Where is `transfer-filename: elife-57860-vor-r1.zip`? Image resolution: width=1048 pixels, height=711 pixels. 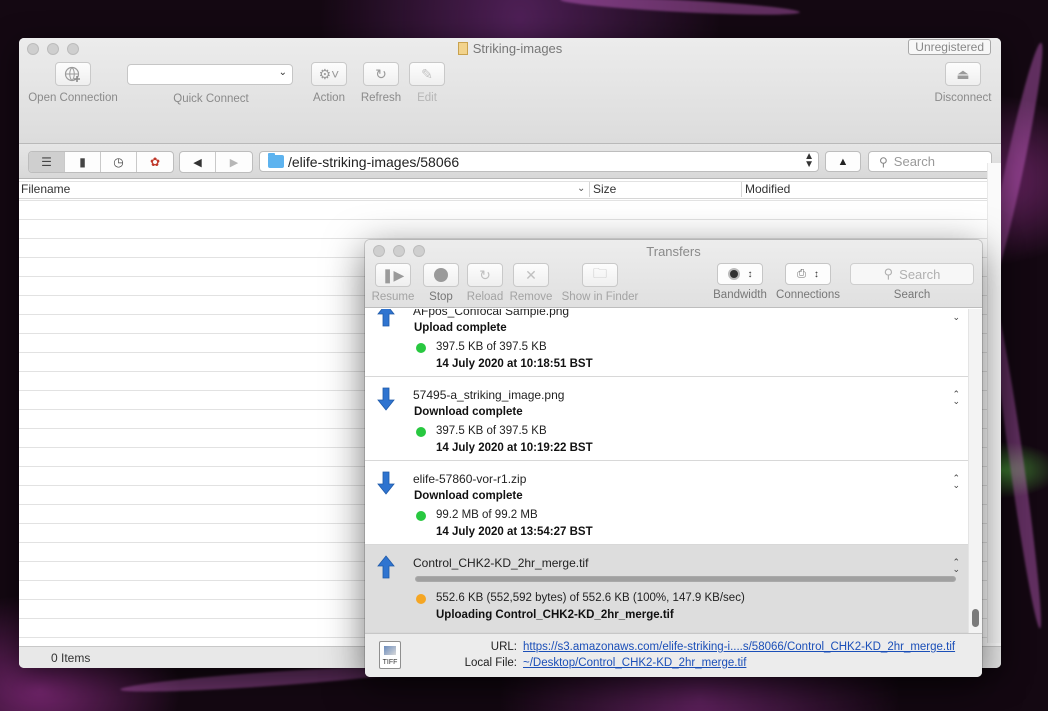 transfer-filename: elife-57860-vor-r1.zip is located at coordinates (470, 479).